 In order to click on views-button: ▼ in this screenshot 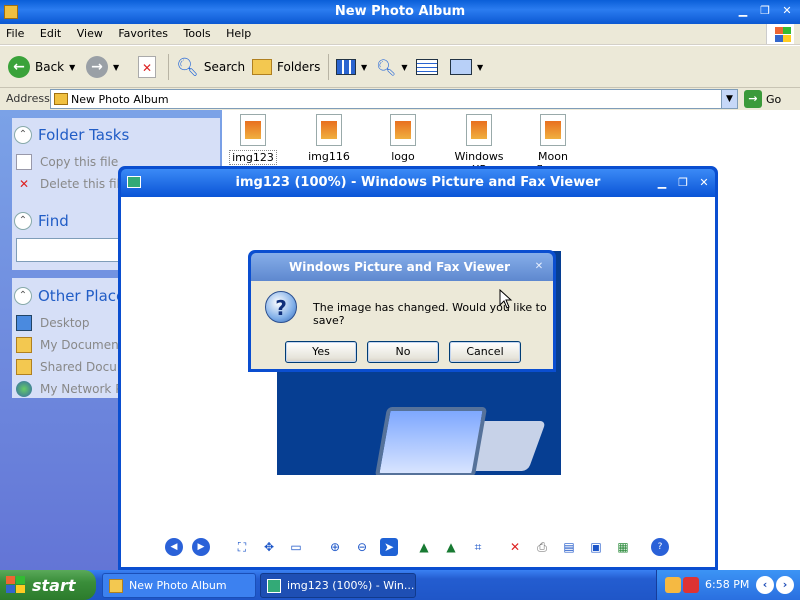, I will do `click(351, 67)`.